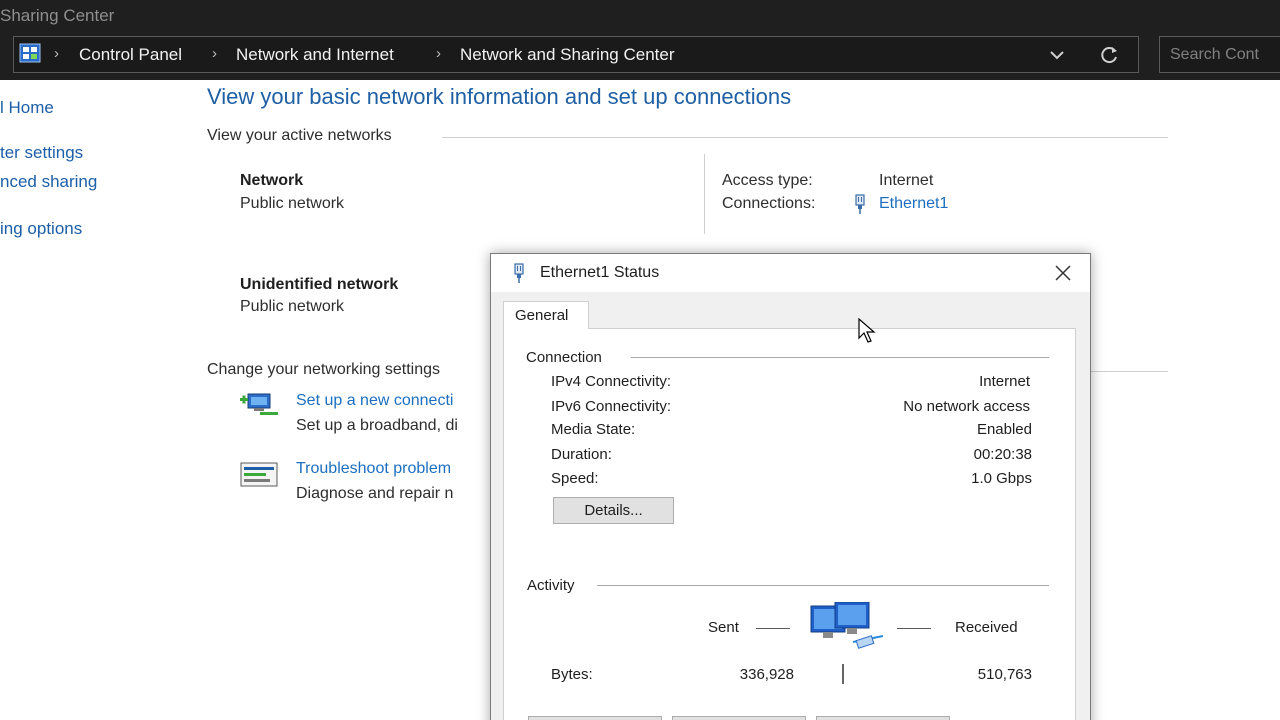  Describe the element at coordinates (319, 284) in the screenshot. I see `network-name: Unidentified network` at that location.